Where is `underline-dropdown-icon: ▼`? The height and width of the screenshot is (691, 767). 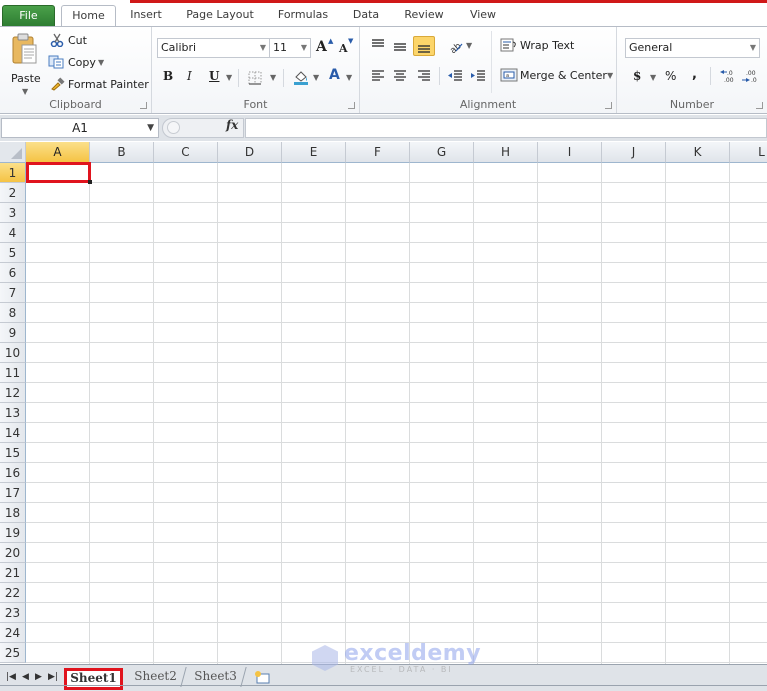
underline-dropdown-icon: ▼ is located at coordinates (229, 77).